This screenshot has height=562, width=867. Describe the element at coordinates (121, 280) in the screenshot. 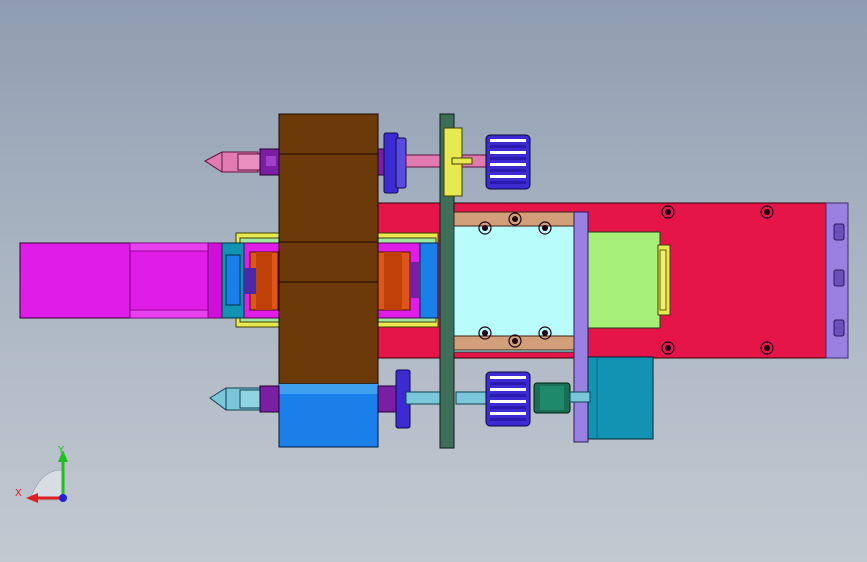

I see `magenta-motor` at that location.